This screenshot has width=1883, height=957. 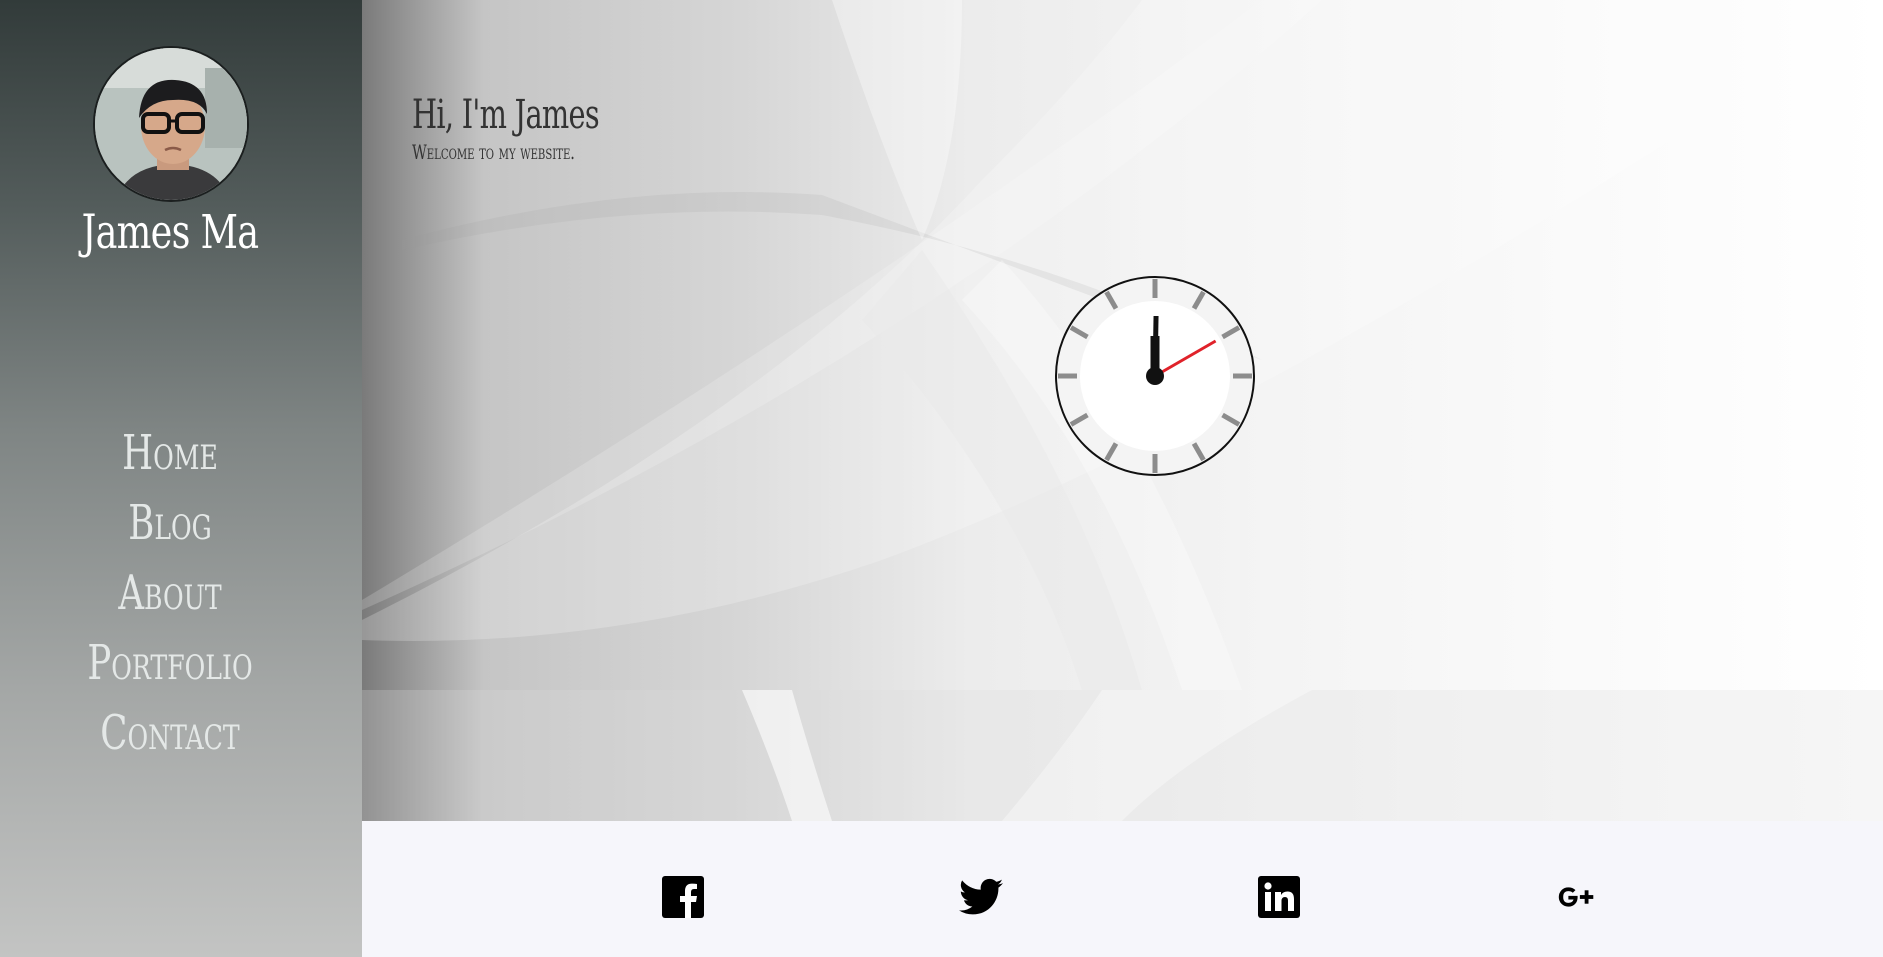 I want to click on nav-blog: Blog, so click(x=170, y=523).